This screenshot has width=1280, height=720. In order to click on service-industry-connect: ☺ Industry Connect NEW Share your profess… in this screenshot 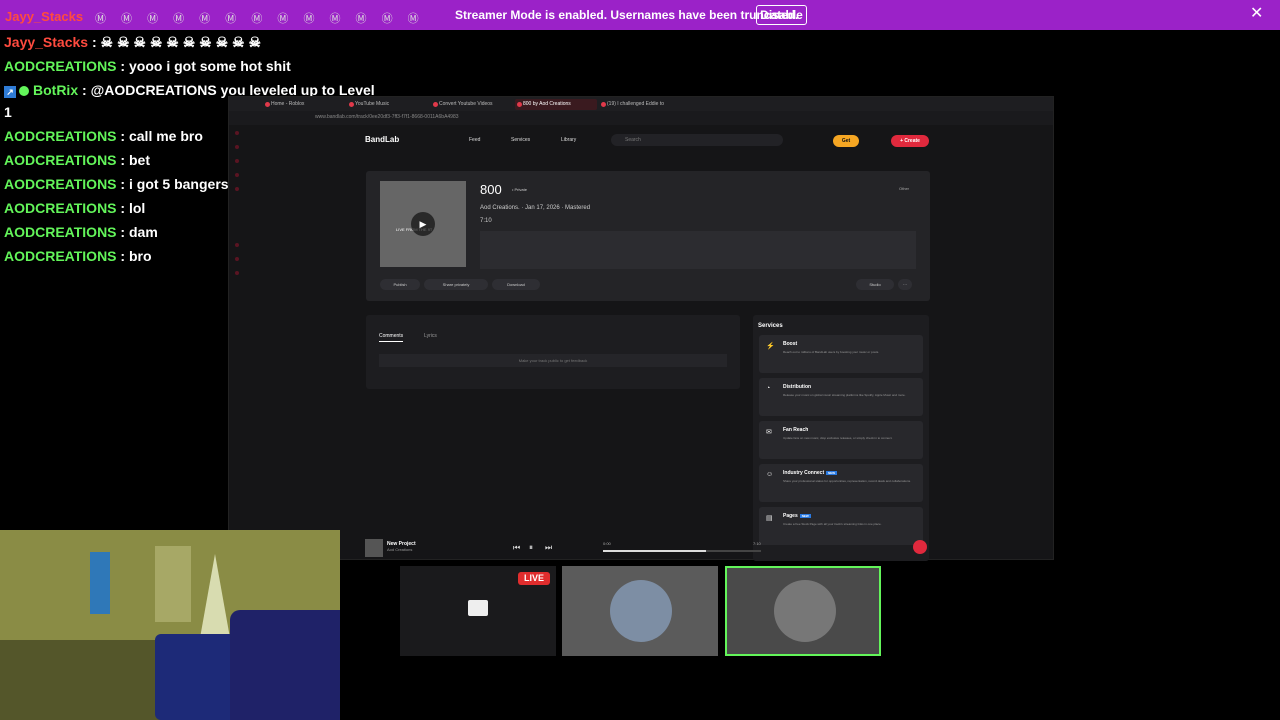, I will do `click(841, 483)`.